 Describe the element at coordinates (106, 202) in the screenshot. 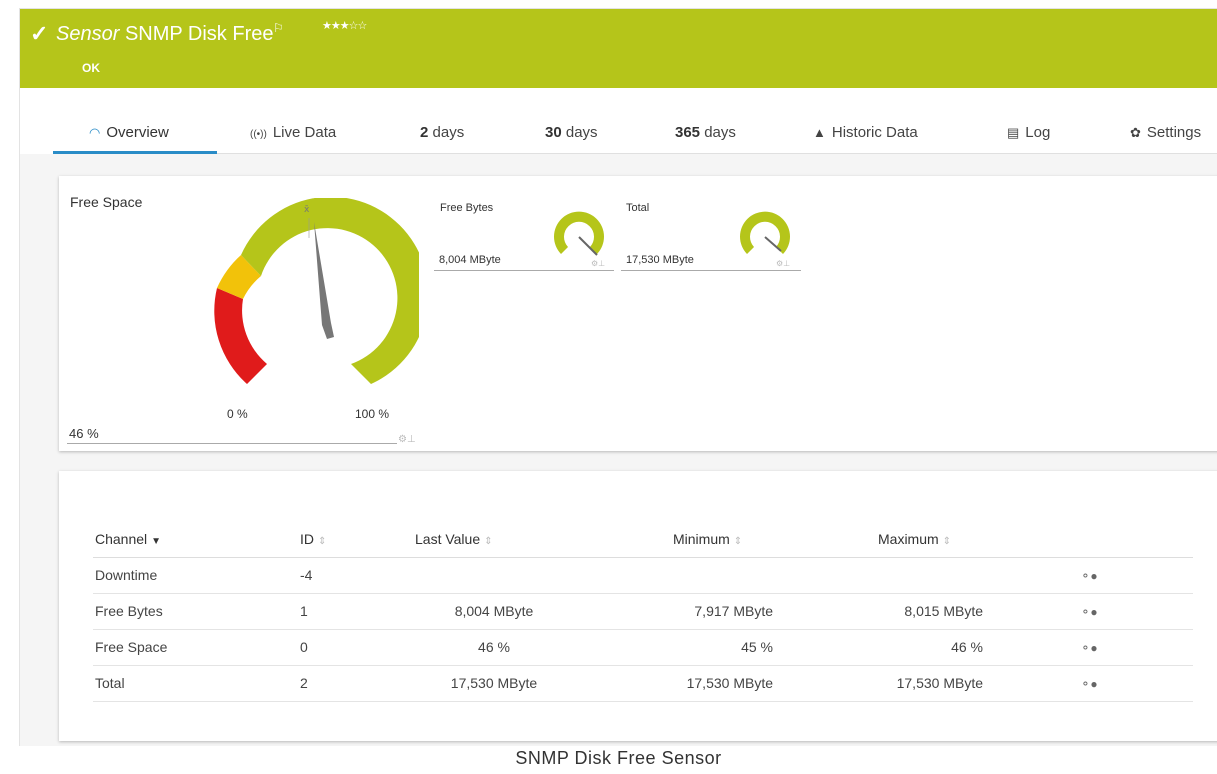

I see `main-gauge-title: Free Space` at that location.